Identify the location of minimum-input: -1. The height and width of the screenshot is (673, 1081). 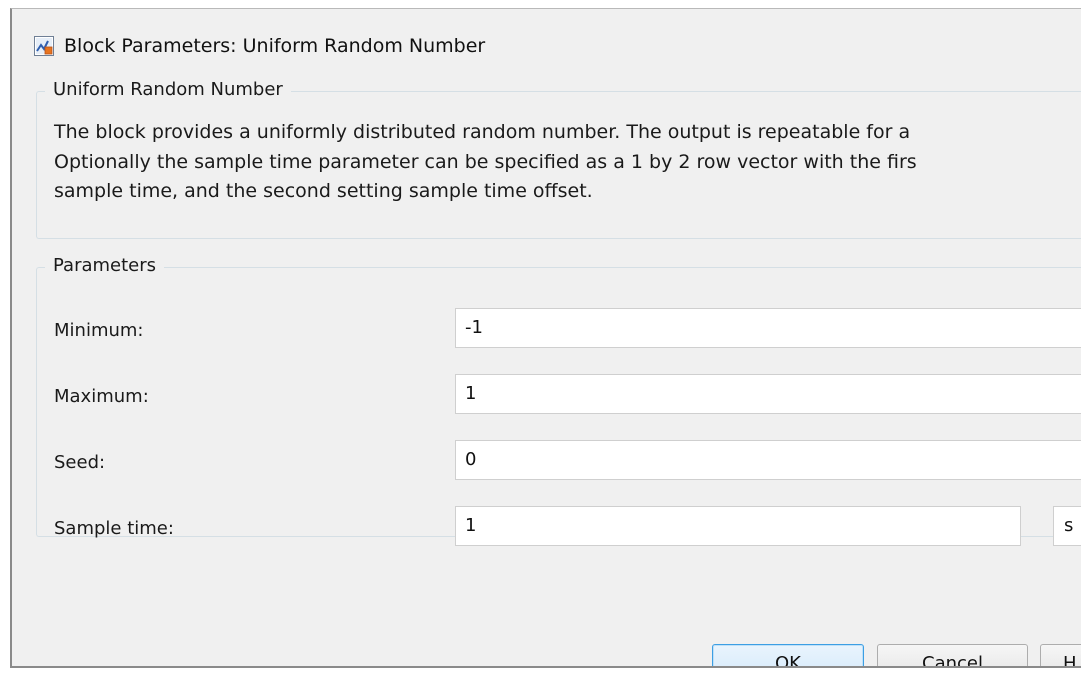
(768, 328).